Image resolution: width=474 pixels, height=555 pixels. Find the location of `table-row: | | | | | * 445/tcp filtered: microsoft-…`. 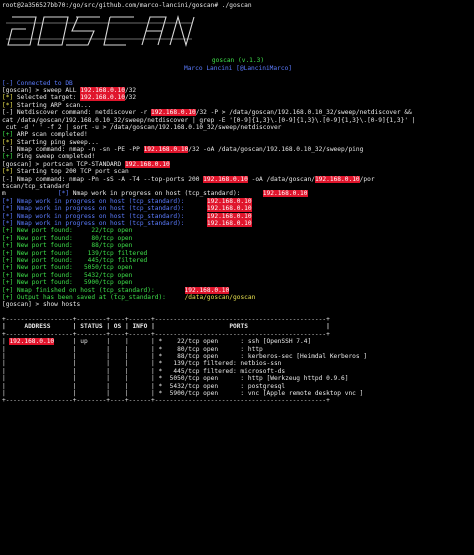

table-row: | | | | | * 445/tcp filtered: microsoft-… is located at coordinates (144, 371).